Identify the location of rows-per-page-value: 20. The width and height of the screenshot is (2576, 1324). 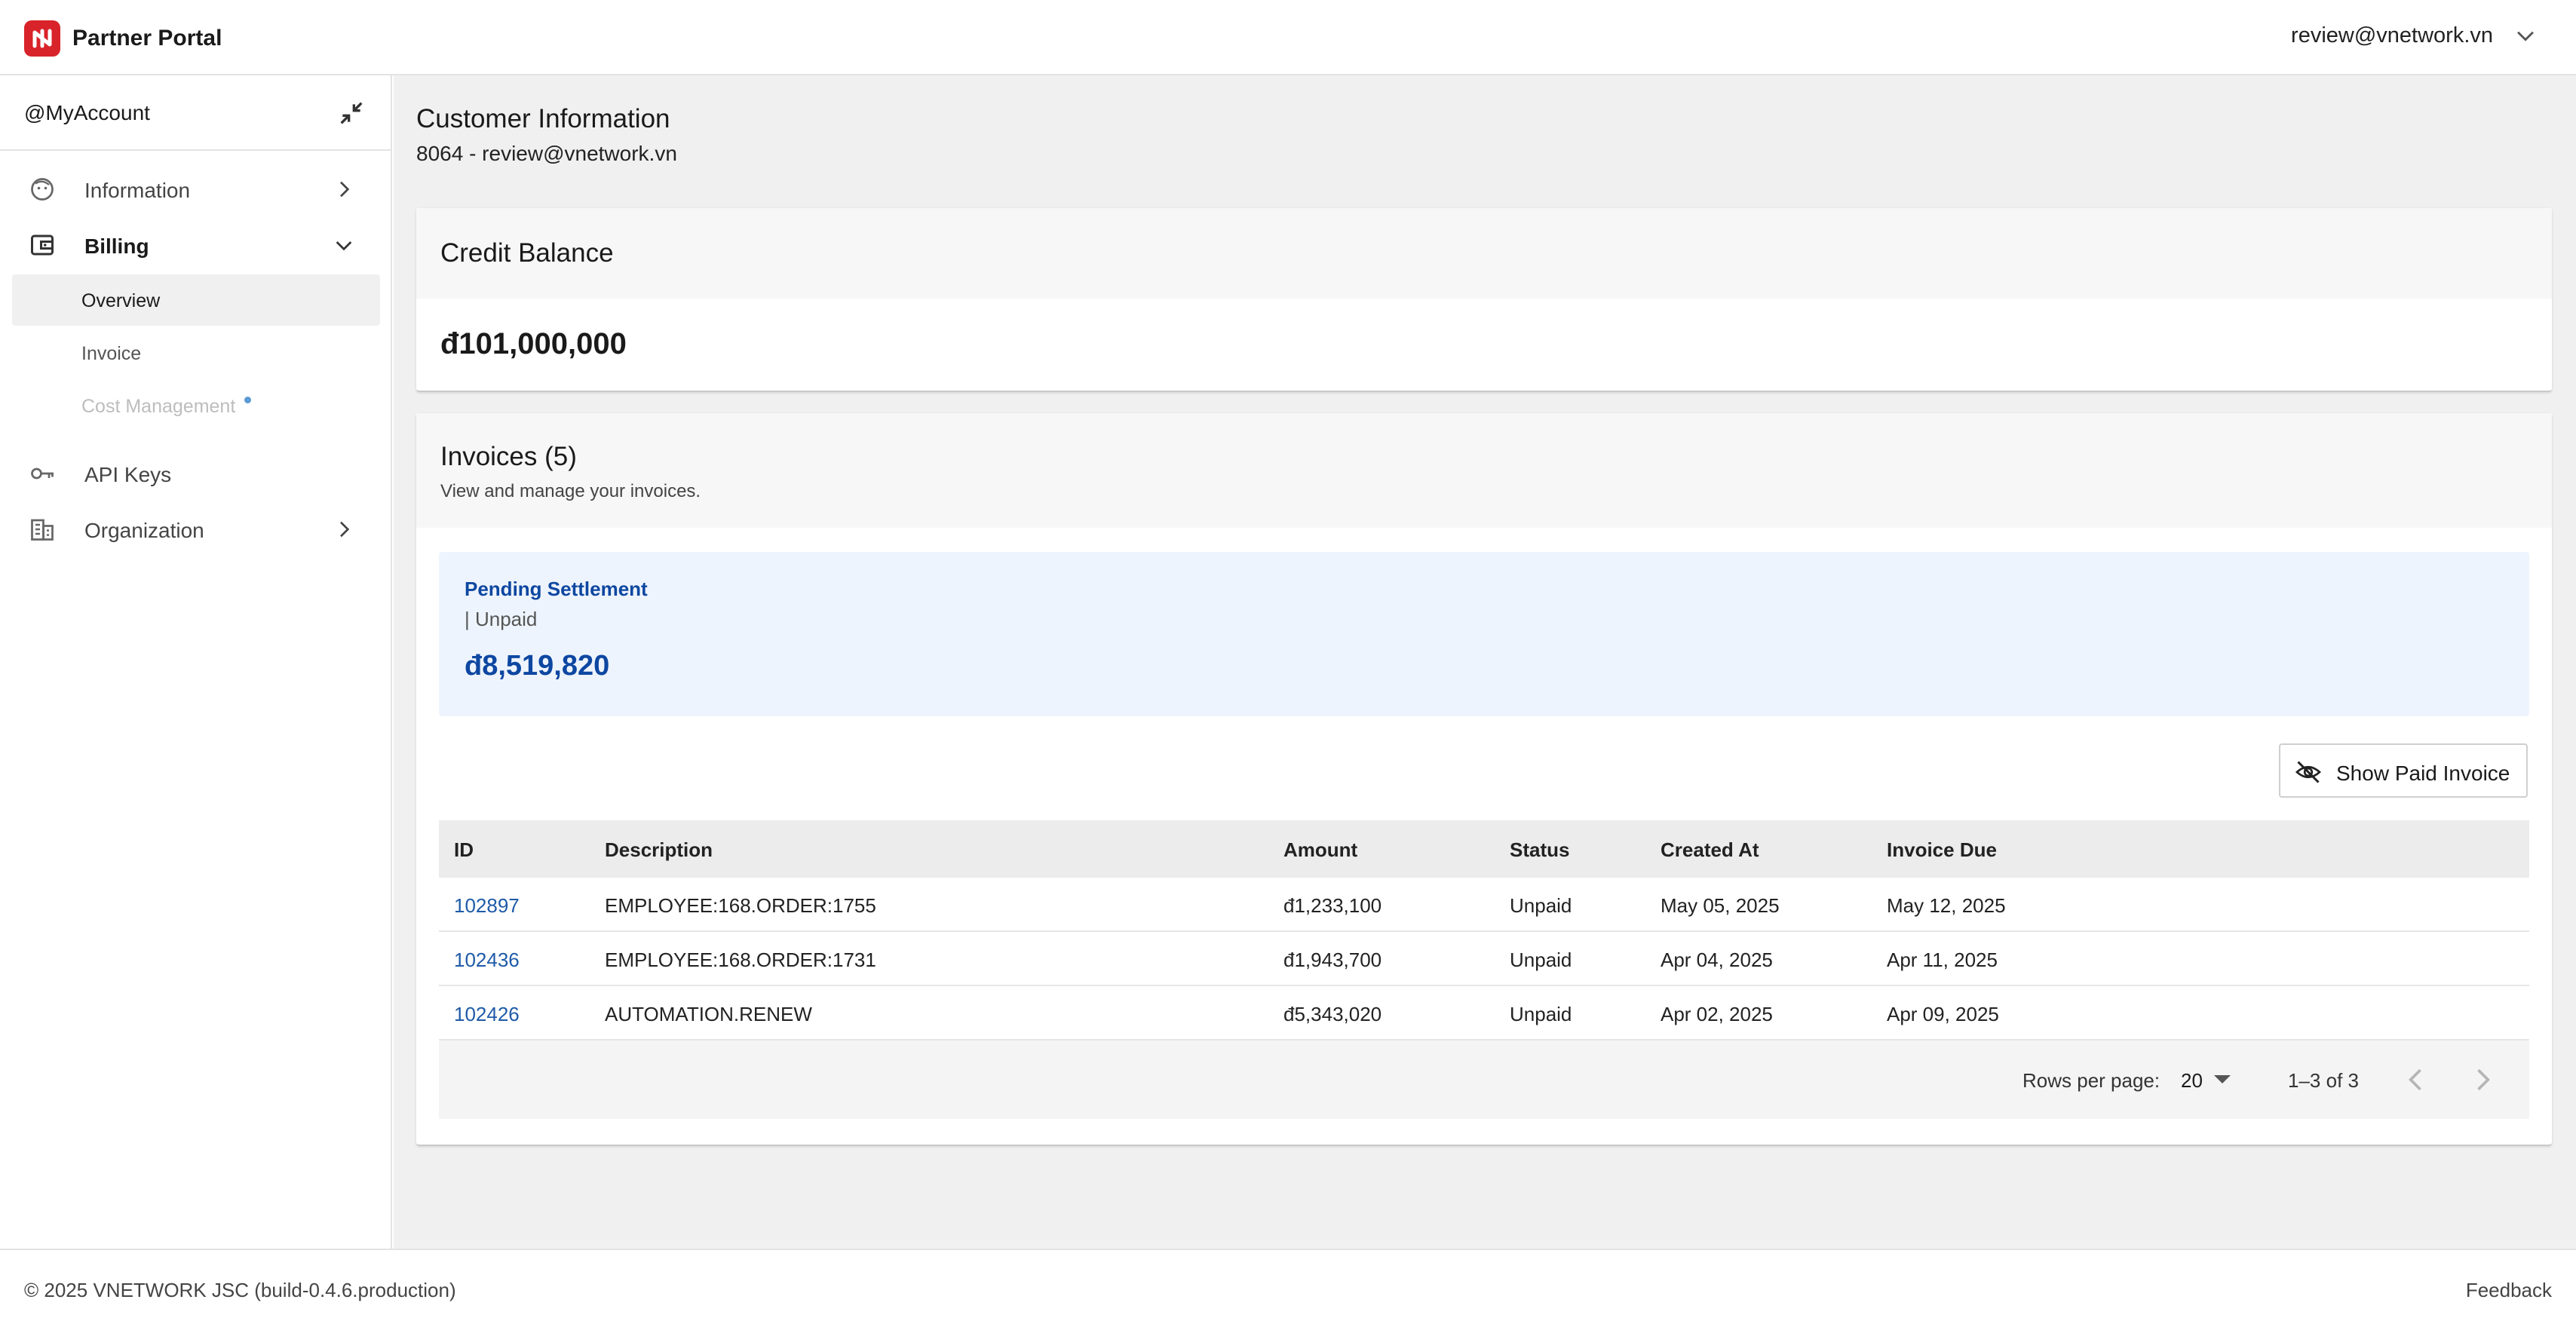
(2192, 1080).